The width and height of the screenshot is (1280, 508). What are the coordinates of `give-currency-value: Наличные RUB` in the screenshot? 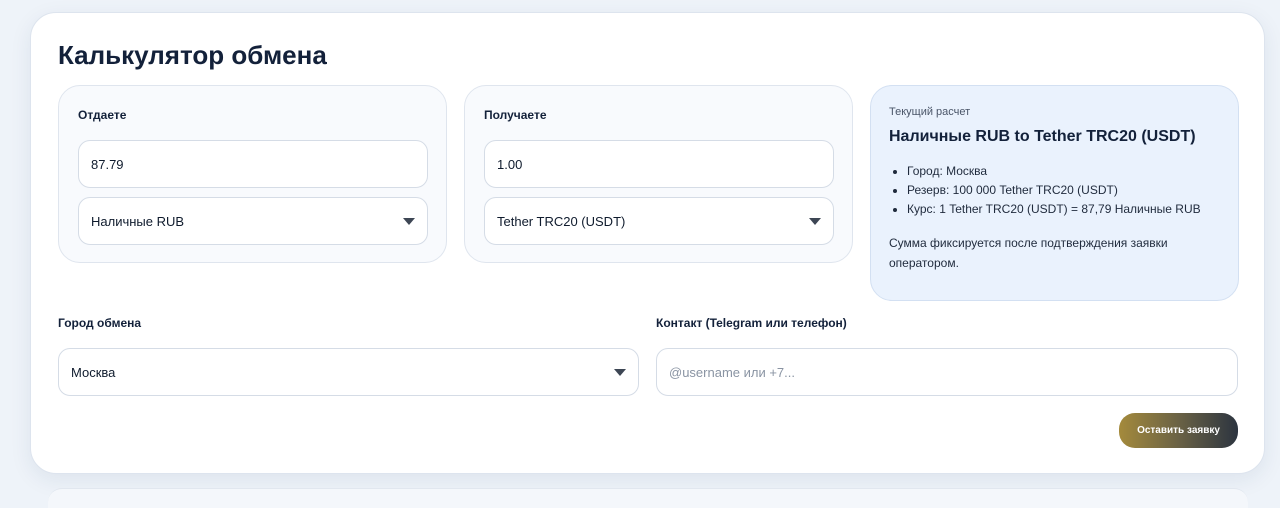 It's located at (138, 221).